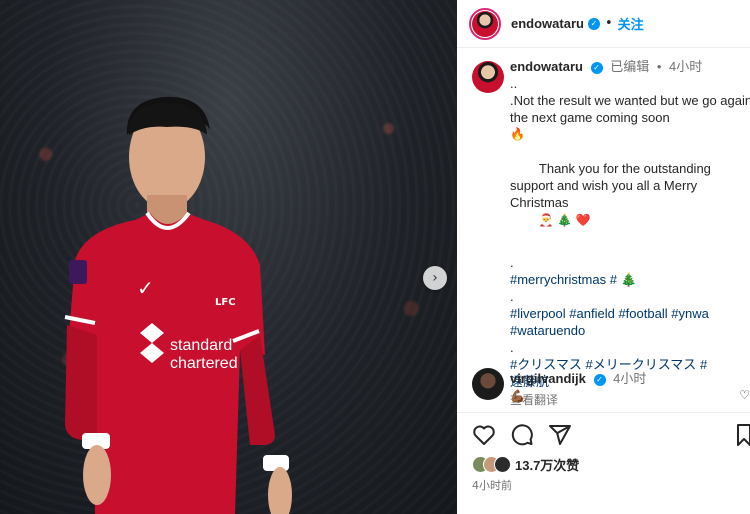 The image size is (750, 514). Describe the element at coordinates (630, 378) in the screenshot. I see `comment-time: 4小时` at that location.